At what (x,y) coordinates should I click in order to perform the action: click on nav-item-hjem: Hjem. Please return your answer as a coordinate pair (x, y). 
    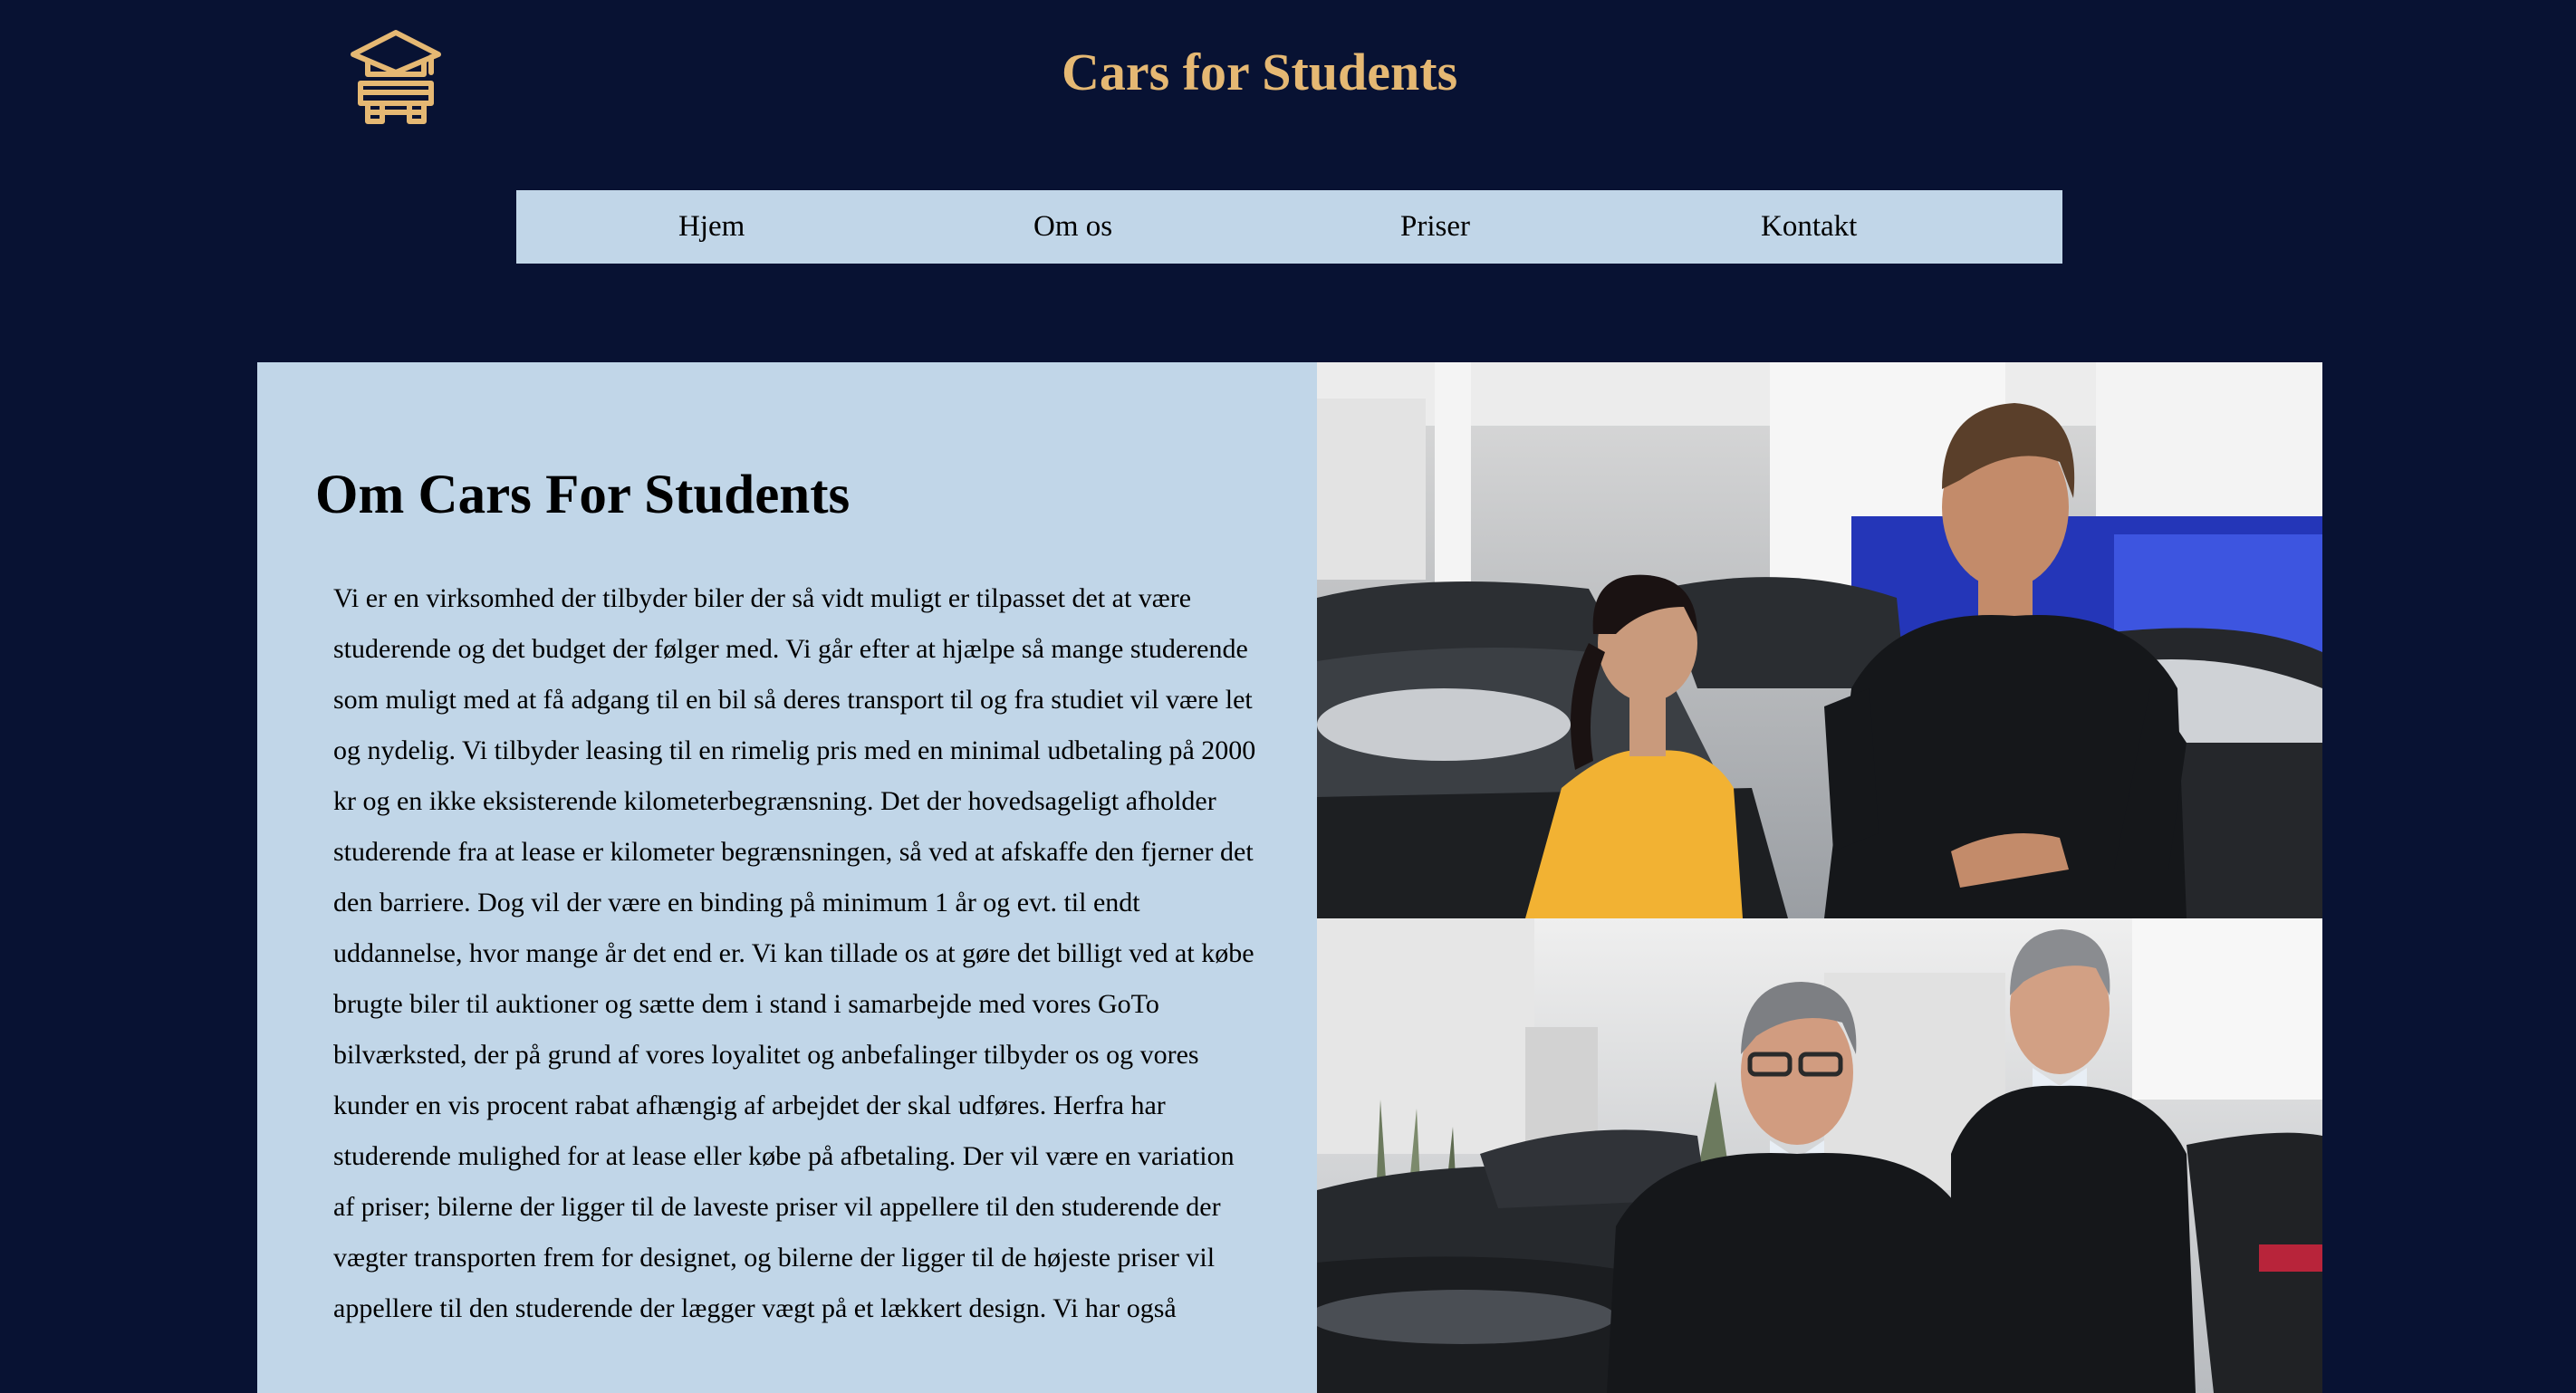
    Looking at the image, I should click on (711, 227).